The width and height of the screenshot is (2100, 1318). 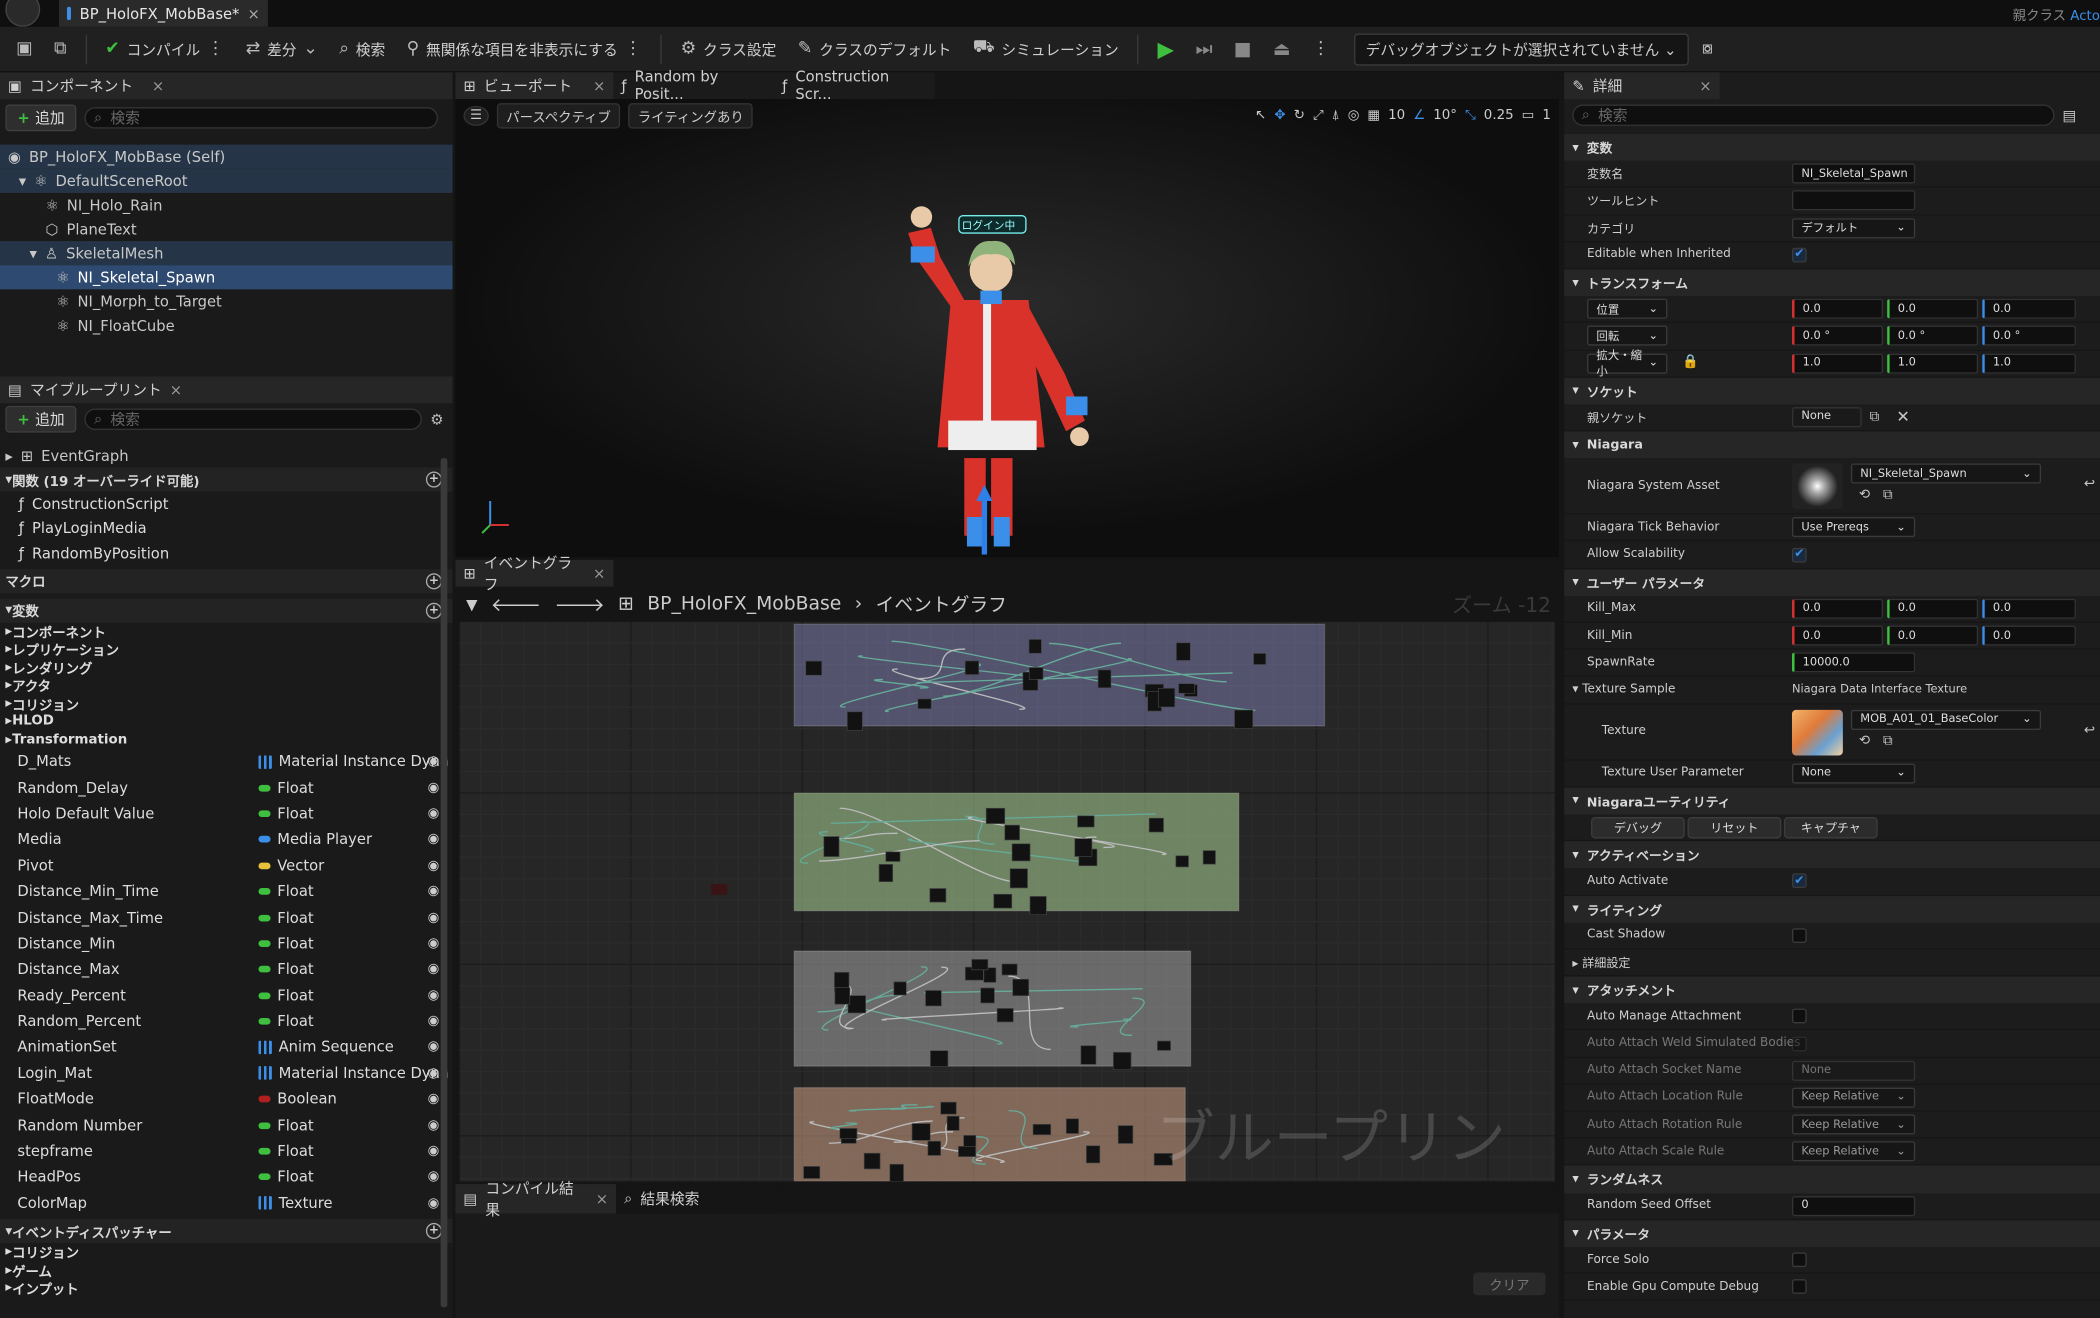 What do you see at coordinates (433, 479) in the screenshot?
I see `add-function-icon: +` at bounding box center [433, 479].